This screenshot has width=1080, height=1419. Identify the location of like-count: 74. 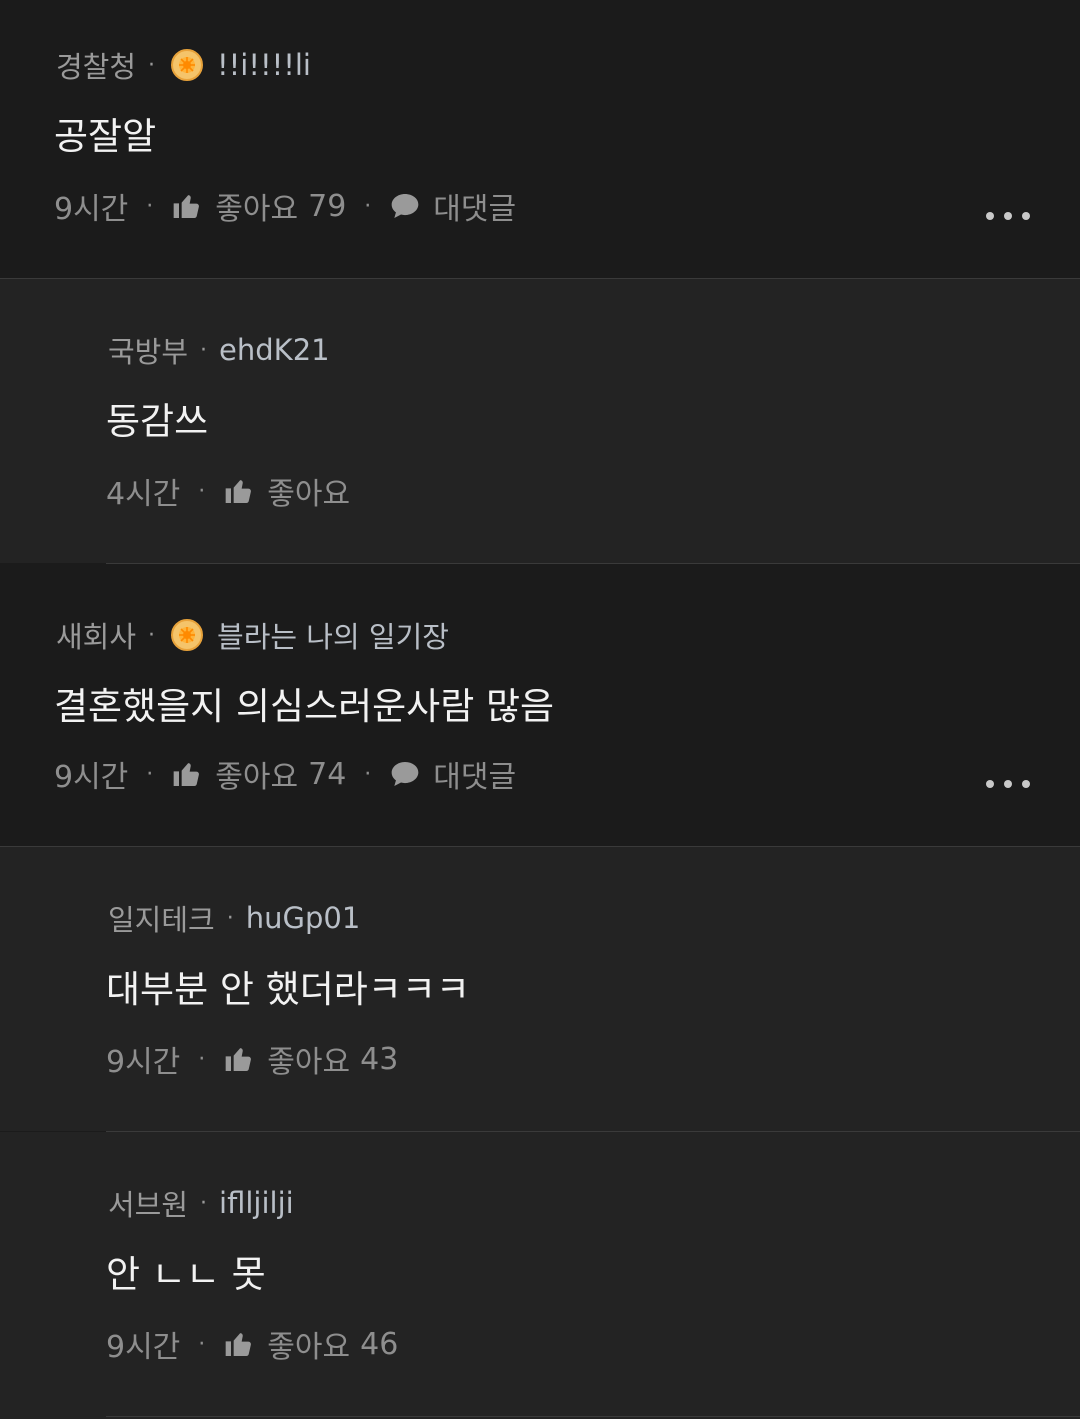
(327, 774).